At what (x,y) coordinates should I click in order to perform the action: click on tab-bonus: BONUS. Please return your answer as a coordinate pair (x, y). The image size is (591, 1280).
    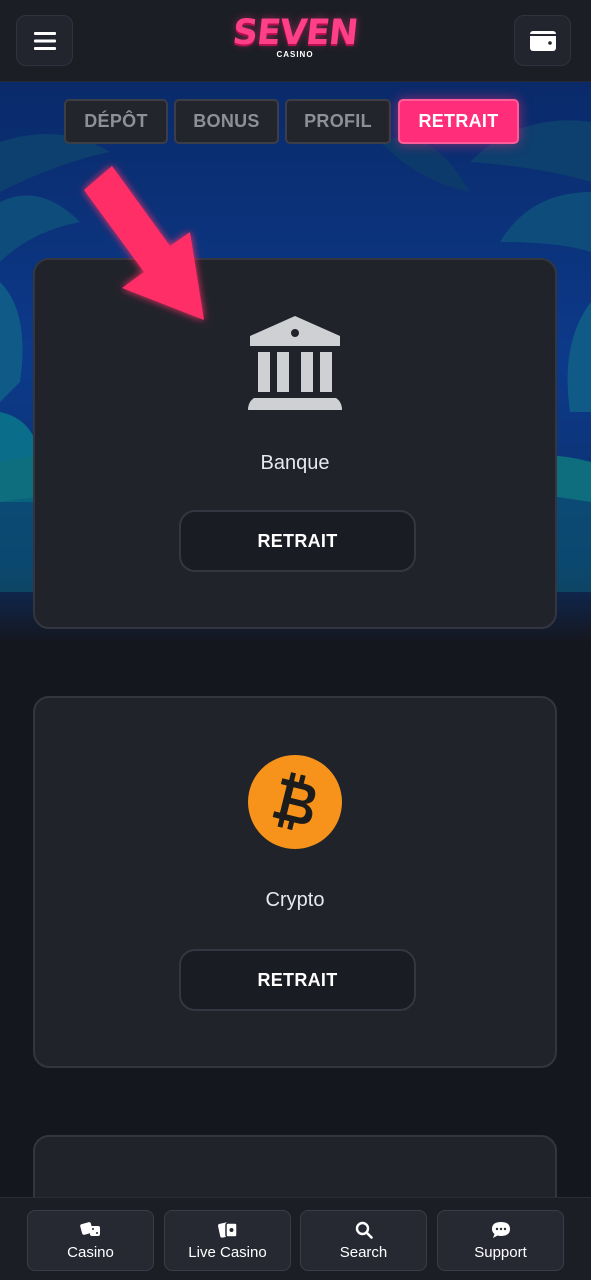
    Looking at the image, I should click on (226, 121).